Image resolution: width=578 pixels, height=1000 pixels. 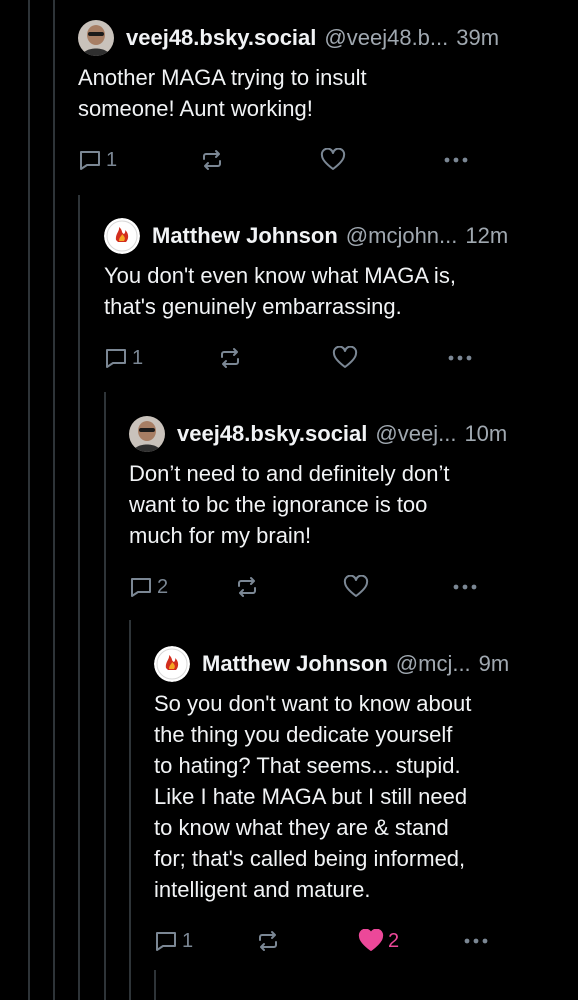 I want to click on post-timestamp: 39m, so click(x=477, y=38).